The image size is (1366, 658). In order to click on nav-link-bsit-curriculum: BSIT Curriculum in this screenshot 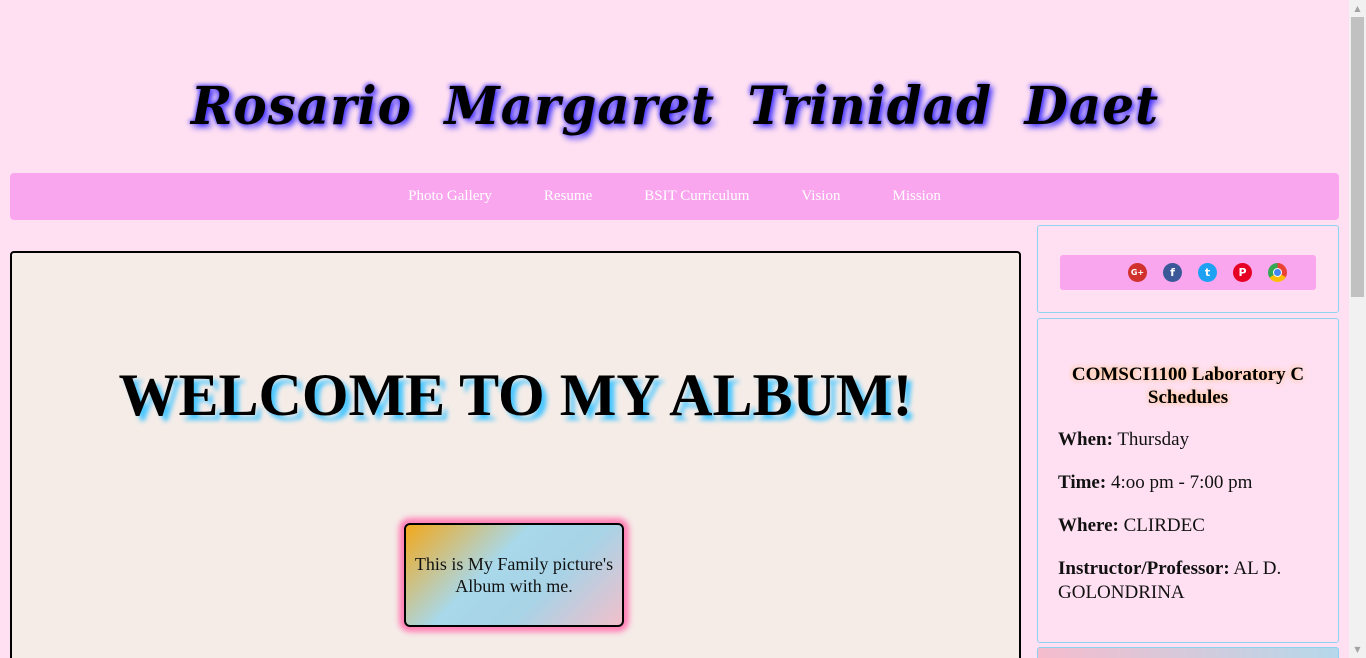, I will do `click(696, 196)`.